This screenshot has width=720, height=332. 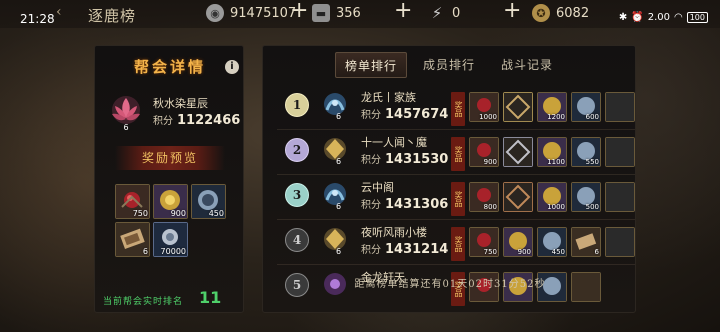 I want to click on reward-gold-ornament: 1200, so click(x=552, y=107).